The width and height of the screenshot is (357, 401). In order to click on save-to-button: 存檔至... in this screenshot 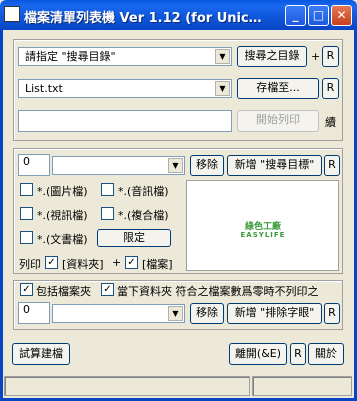, I will do `click(278, 88)`.